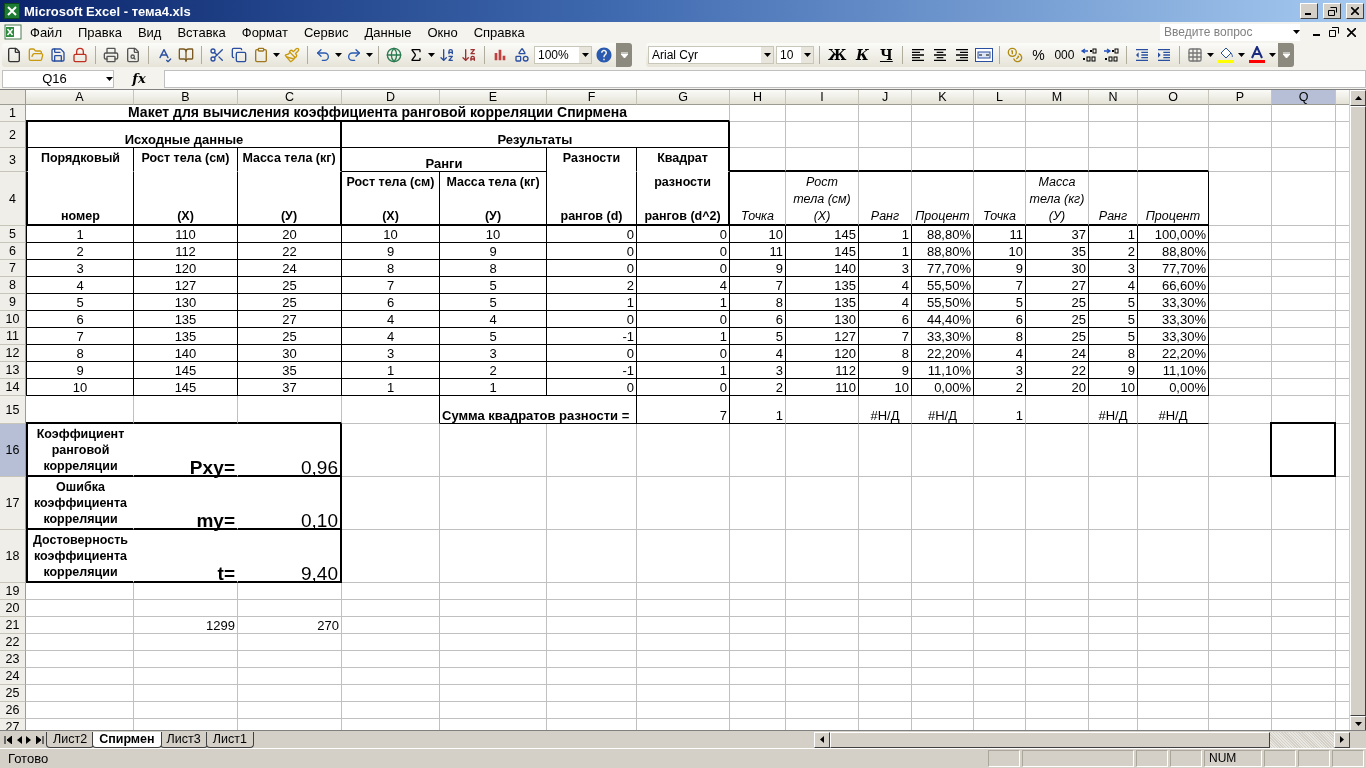 The width and height of the screenshot is (1366, 768). Describe the element at coordinates (711, 55) in the screenshot. I see `font-field: Arial Cyr` at that location.